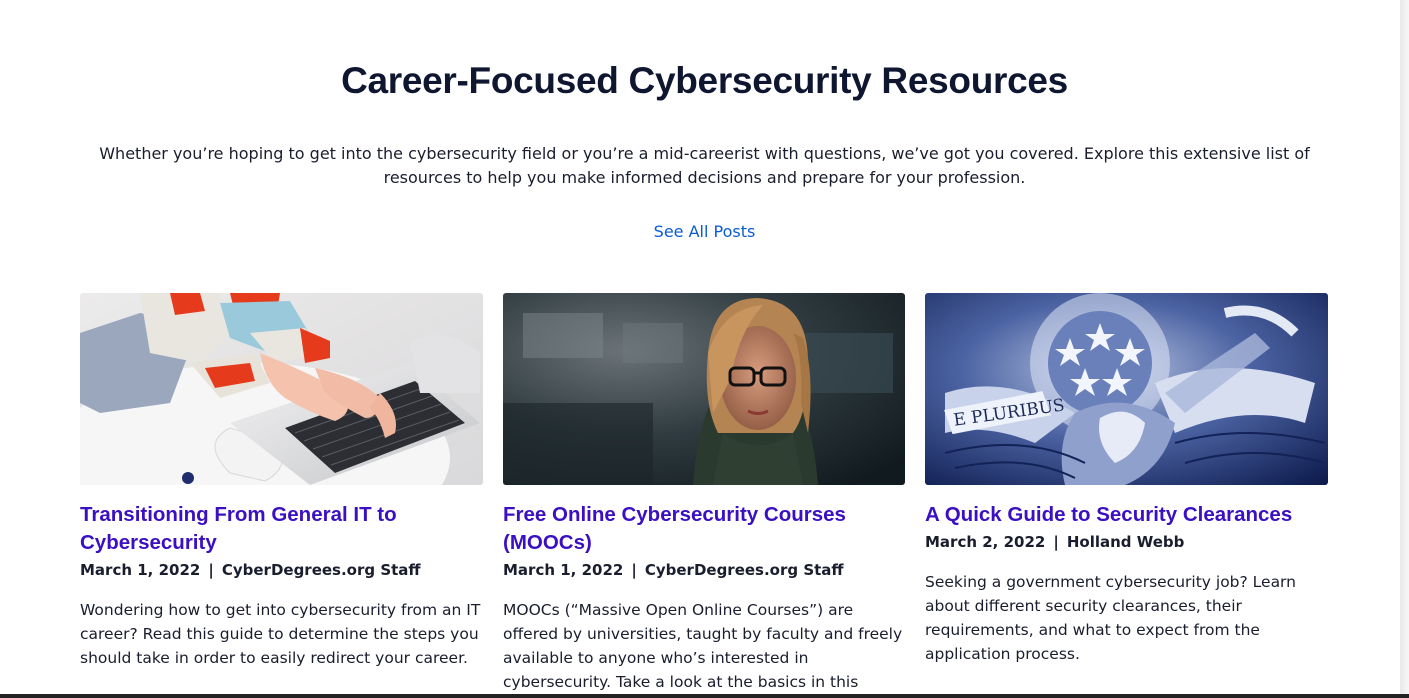  I want to click on woman-at-screen-image, so click(704, 389).